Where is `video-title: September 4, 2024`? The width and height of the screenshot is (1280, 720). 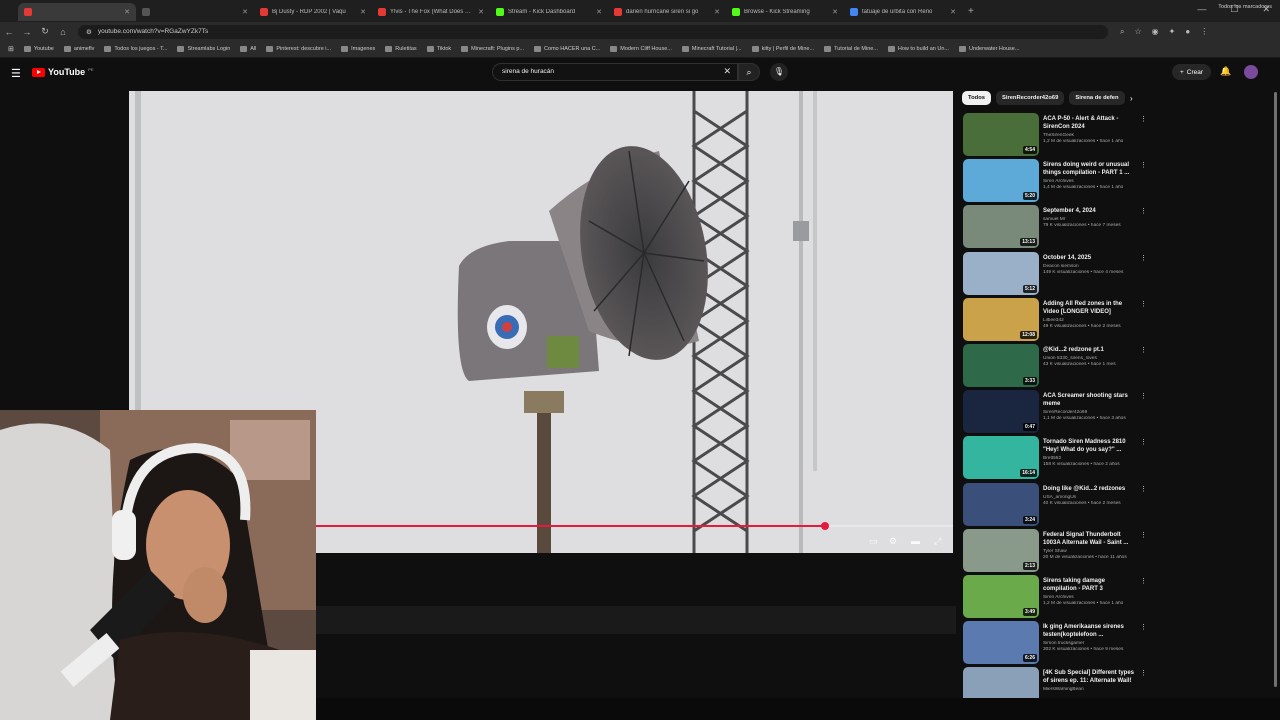
video-title: September 4, 2024 is located at coordinates (1091, 211).